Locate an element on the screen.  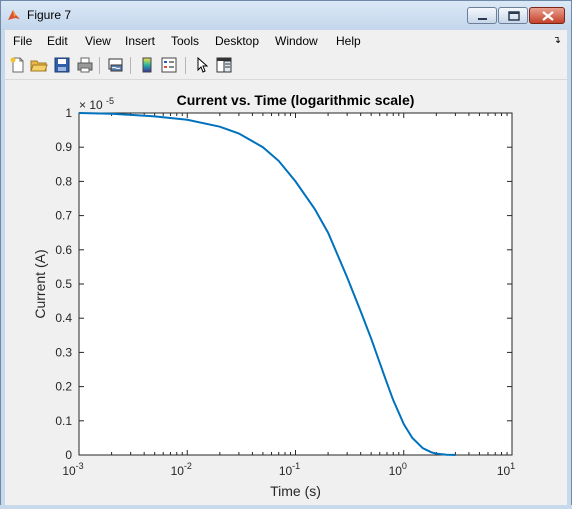
y-tick-label: 0.8 is located at coordinates (63, 181).